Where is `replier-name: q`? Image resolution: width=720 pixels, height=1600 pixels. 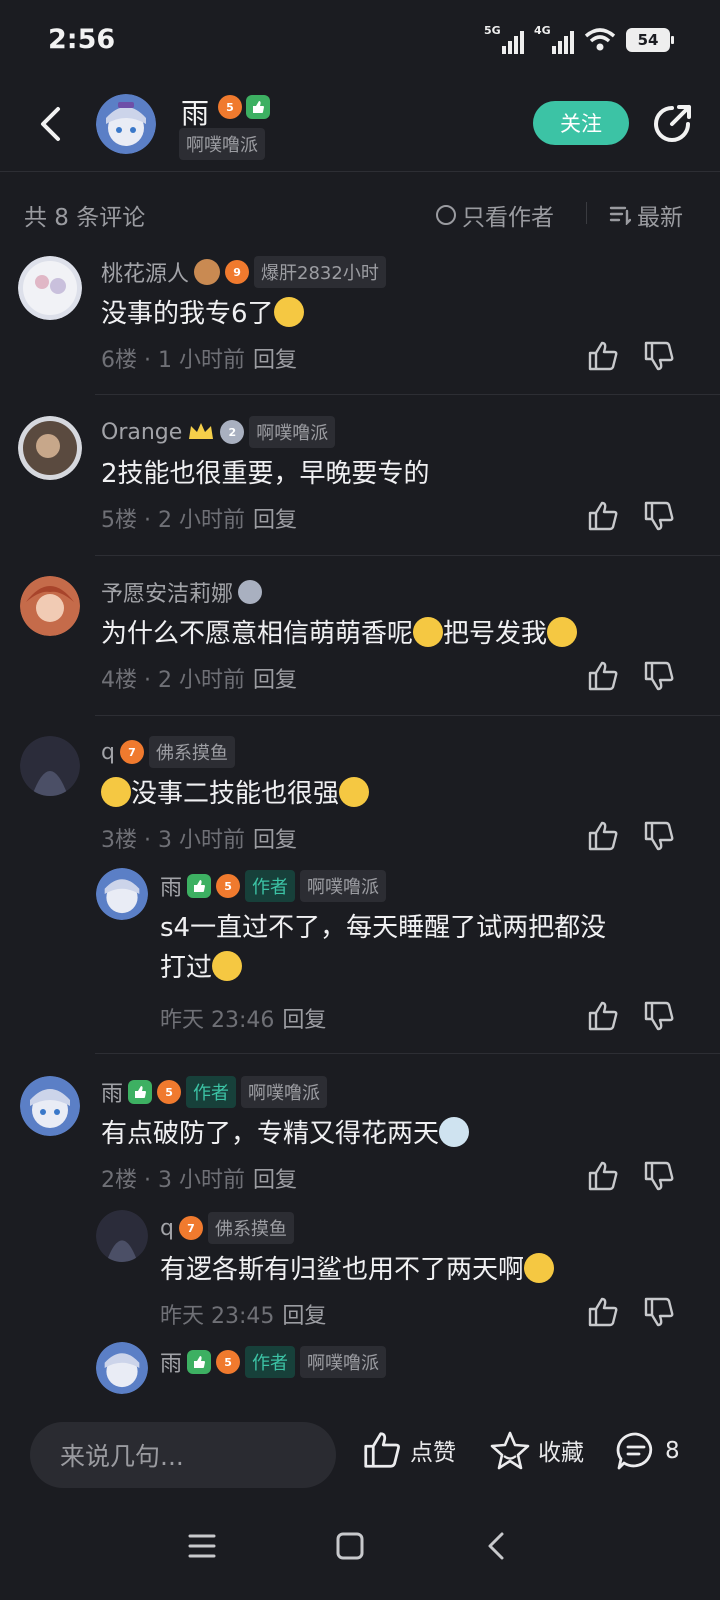 replier-name: q is located at coordinates (167, 1228).